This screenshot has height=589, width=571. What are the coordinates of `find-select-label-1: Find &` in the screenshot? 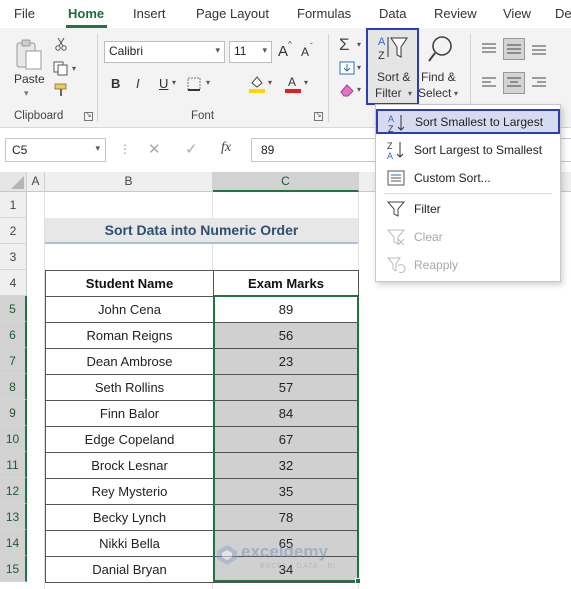 It's located at (438, 77).